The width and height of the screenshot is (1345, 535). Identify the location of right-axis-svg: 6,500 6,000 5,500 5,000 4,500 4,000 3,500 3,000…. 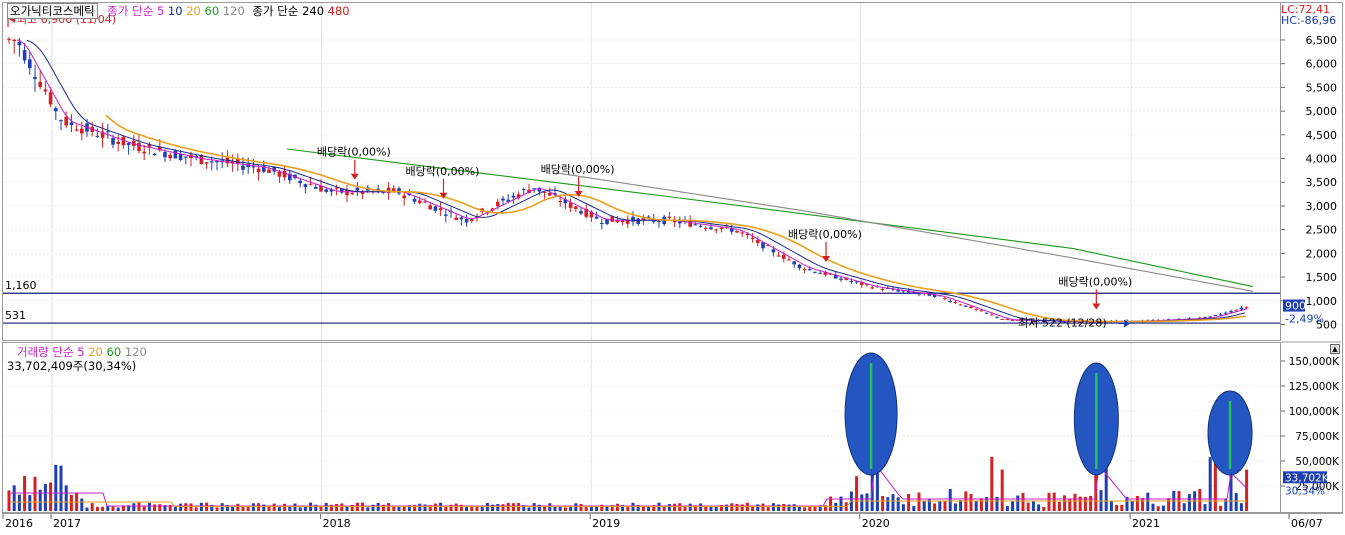
(1311, 265).